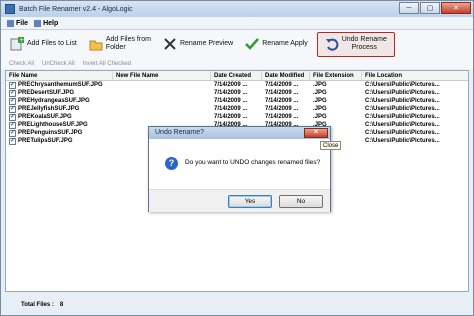 This screenshot has height=316, width=474. I want to click on cell-file-name: PRELighthouseSUF.JPG, so click(59, 125).